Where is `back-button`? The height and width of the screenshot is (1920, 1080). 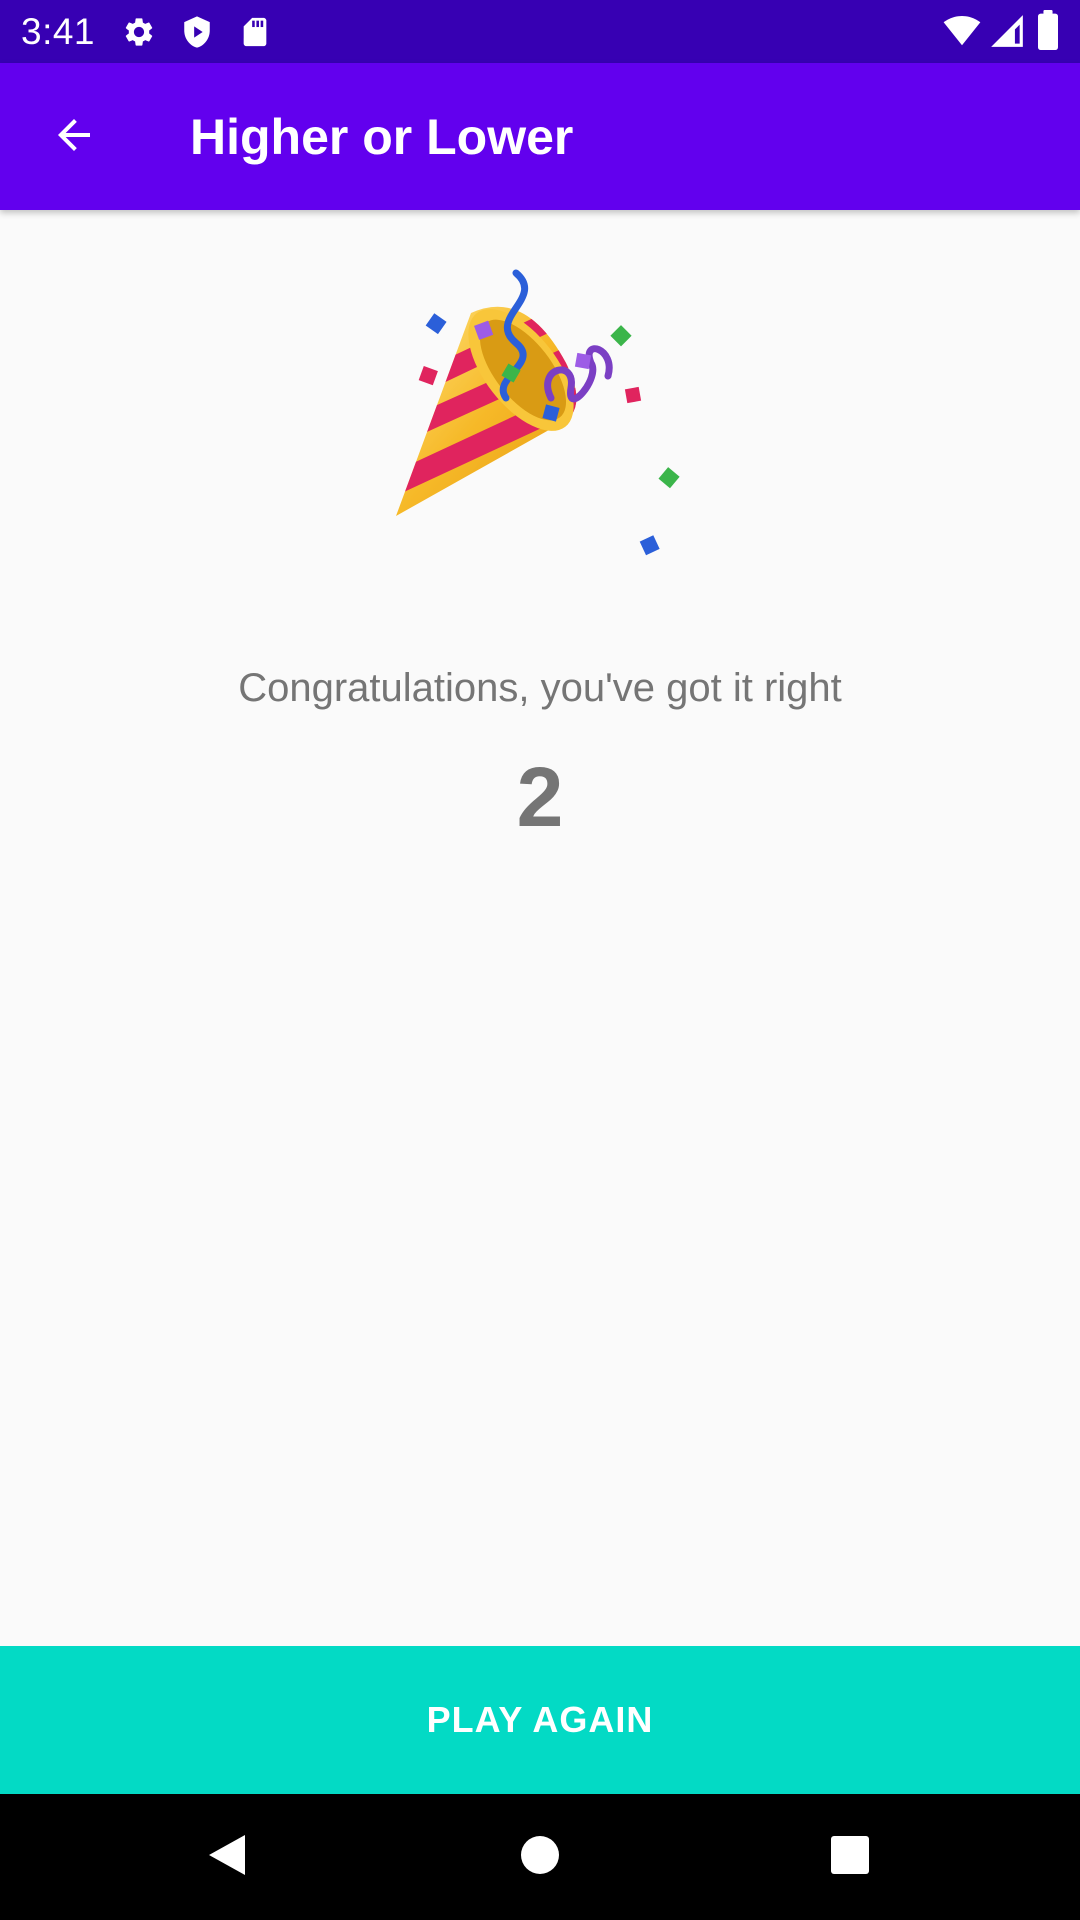 back-button is located at coordinates (74, 137).